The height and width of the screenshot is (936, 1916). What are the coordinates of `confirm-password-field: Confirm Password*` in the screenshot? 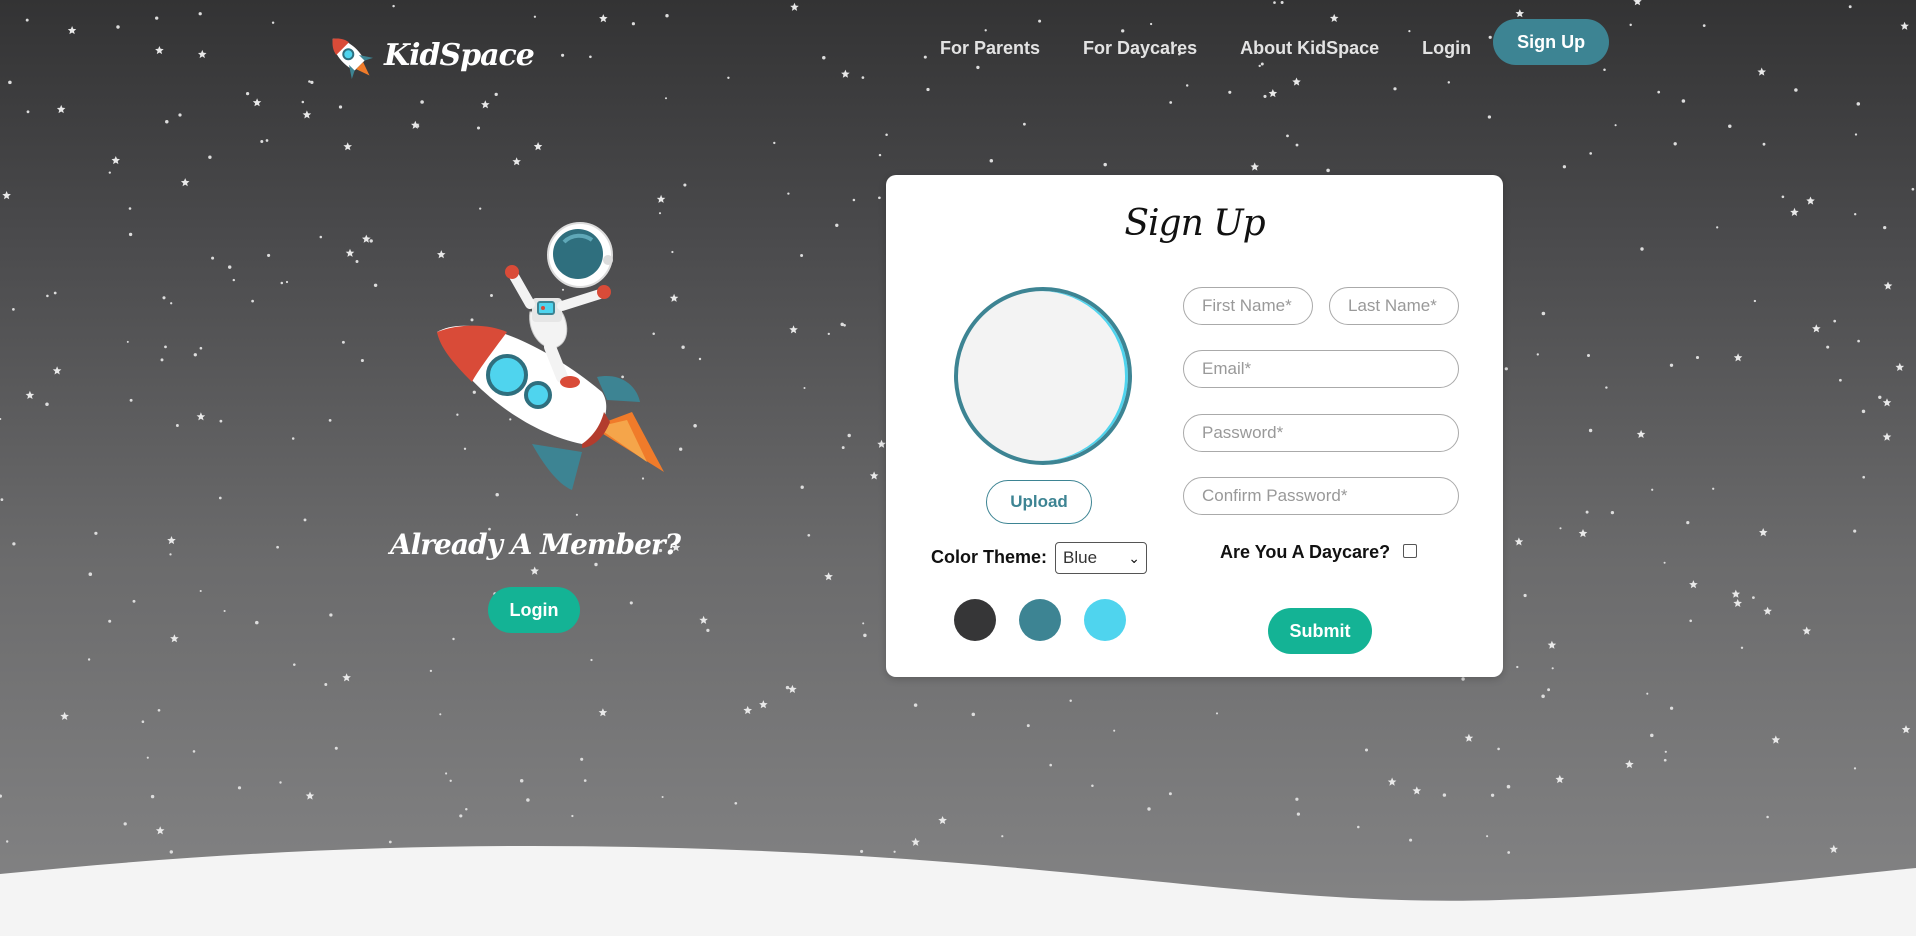 It's located at (1321, 496).